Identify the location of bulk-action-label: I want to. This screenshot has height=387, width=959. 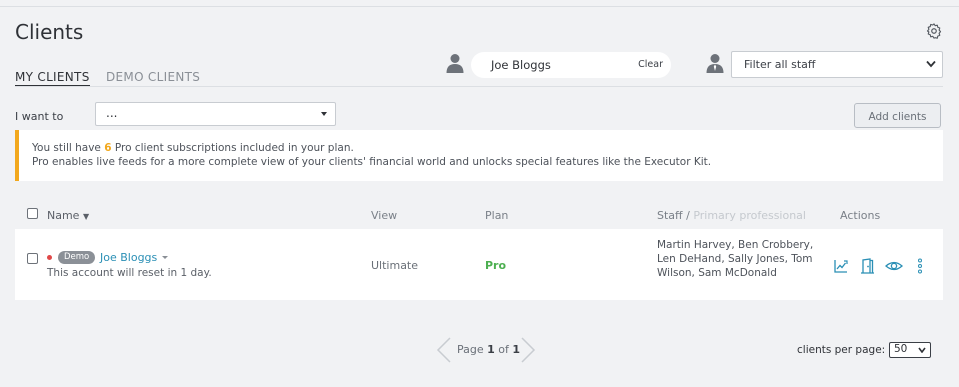
(39, 116).